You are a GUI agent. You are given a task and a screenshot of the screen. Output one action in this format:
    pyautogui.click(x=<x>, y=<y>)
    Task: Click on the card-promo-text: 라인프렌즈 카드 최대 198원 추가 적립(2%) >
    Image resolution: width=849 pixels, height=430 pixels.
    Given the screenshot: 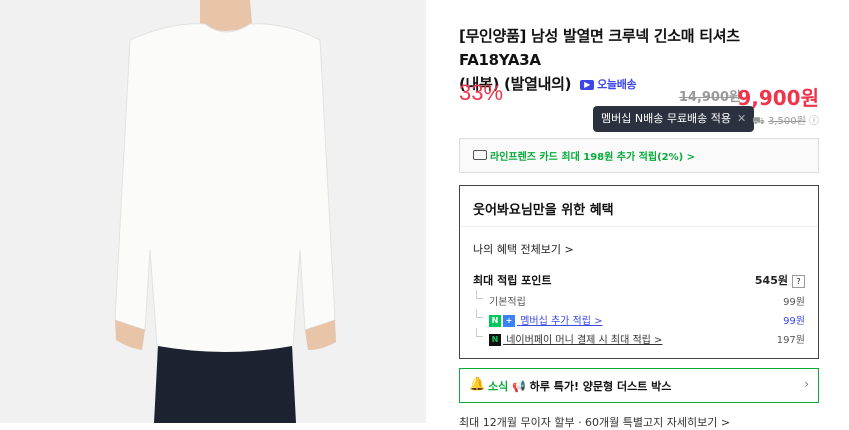 What is the action you would take?
    pyautogui.click(x=593, y=157)
    